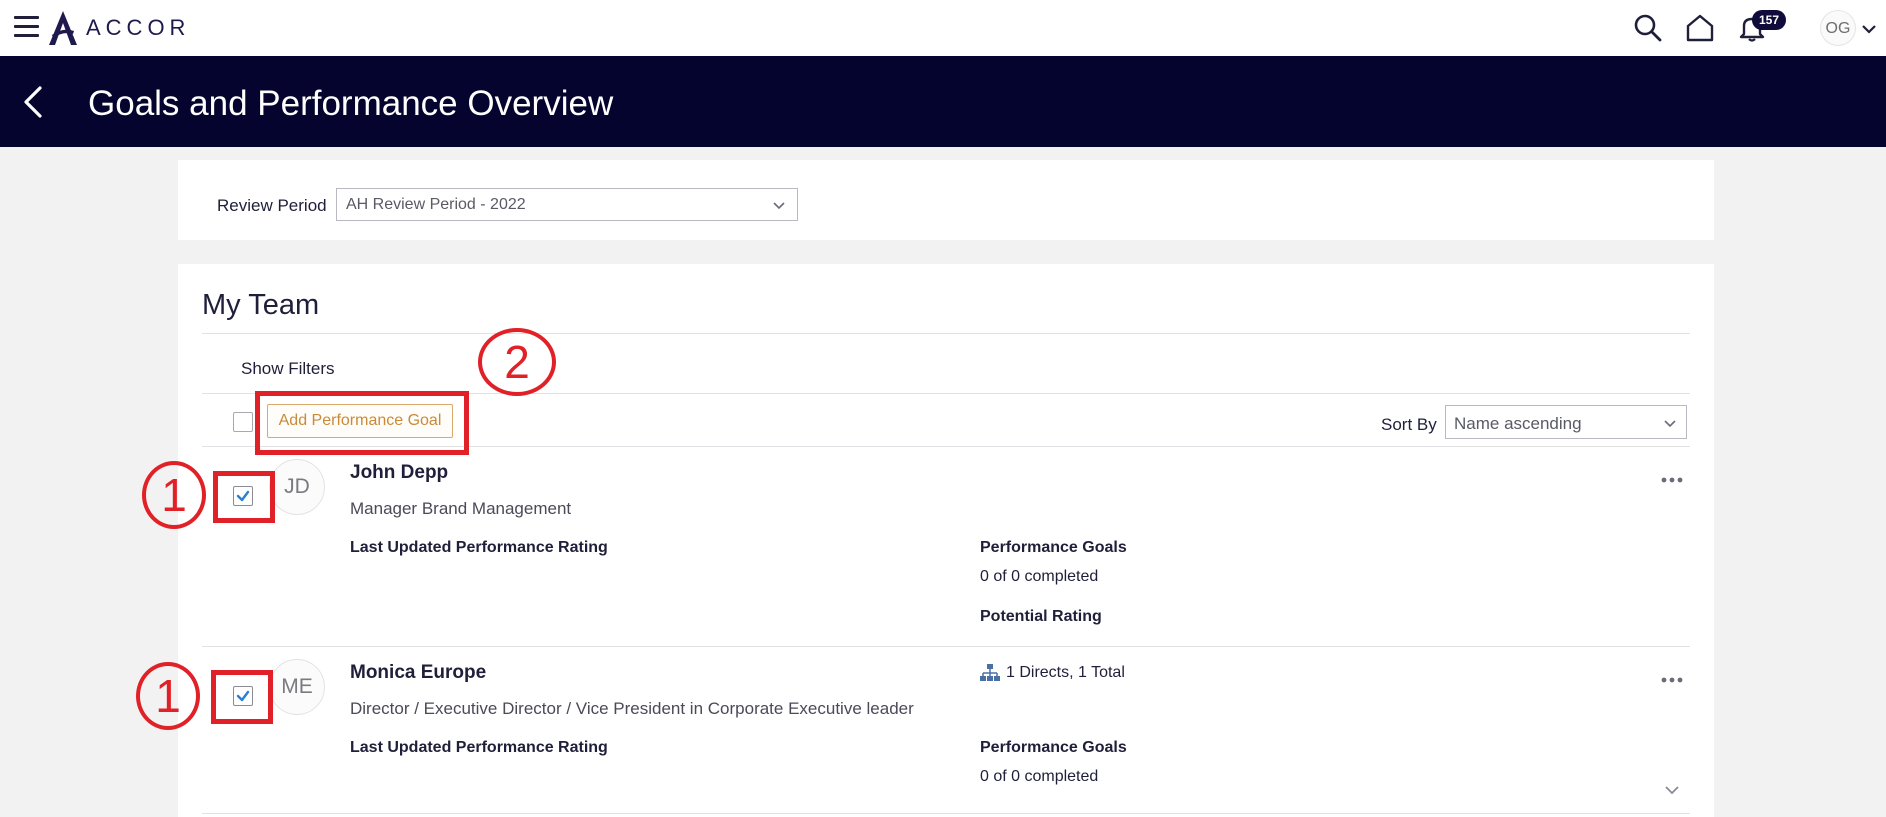 This screenshot has width=1886, height=817. What do you see at coordinates (272, 205) in the screenshot?
I see `review-period-label: Review Period` at bounding box center [272, 205].